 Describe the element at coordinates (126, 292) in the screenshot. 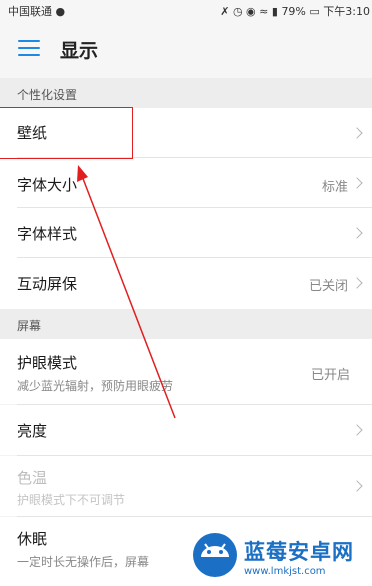

I see `annotation-arrow` at that location.